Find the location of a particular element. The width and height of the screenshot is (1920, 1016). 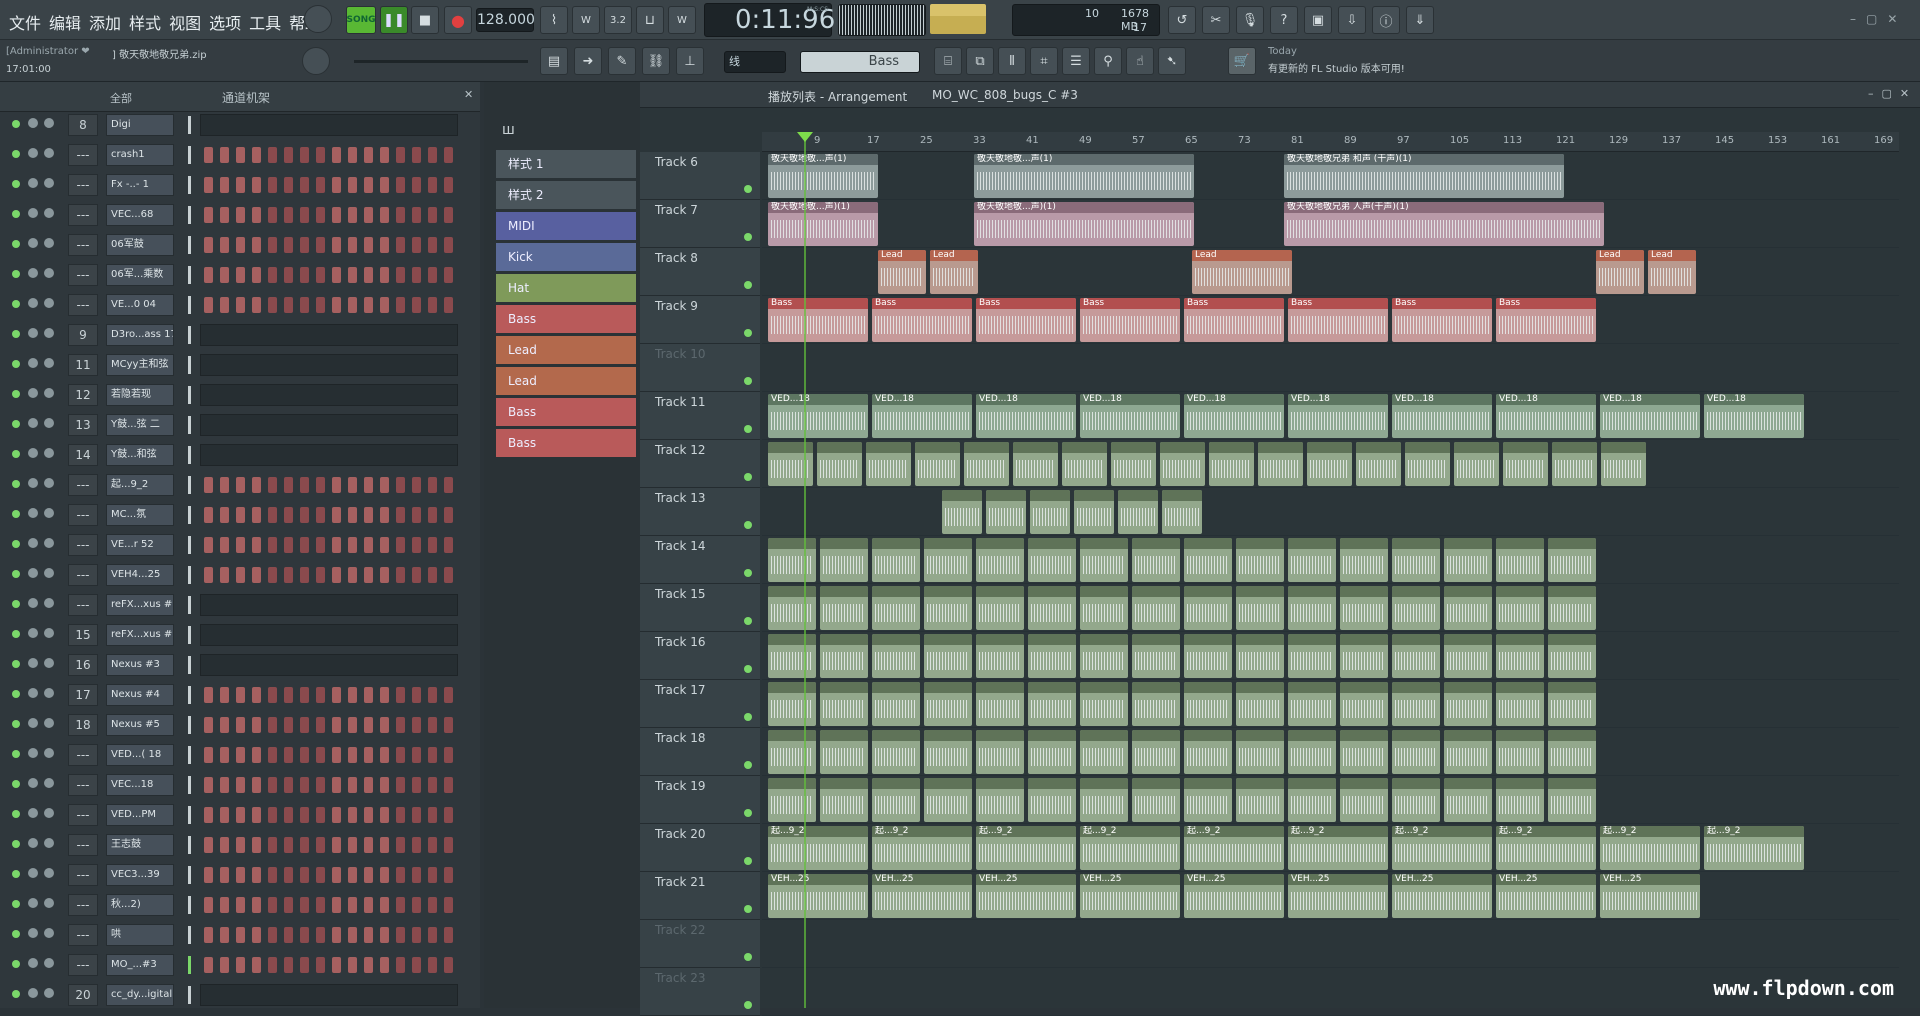

channel-number: 11 is located at coordinates (83, 365).